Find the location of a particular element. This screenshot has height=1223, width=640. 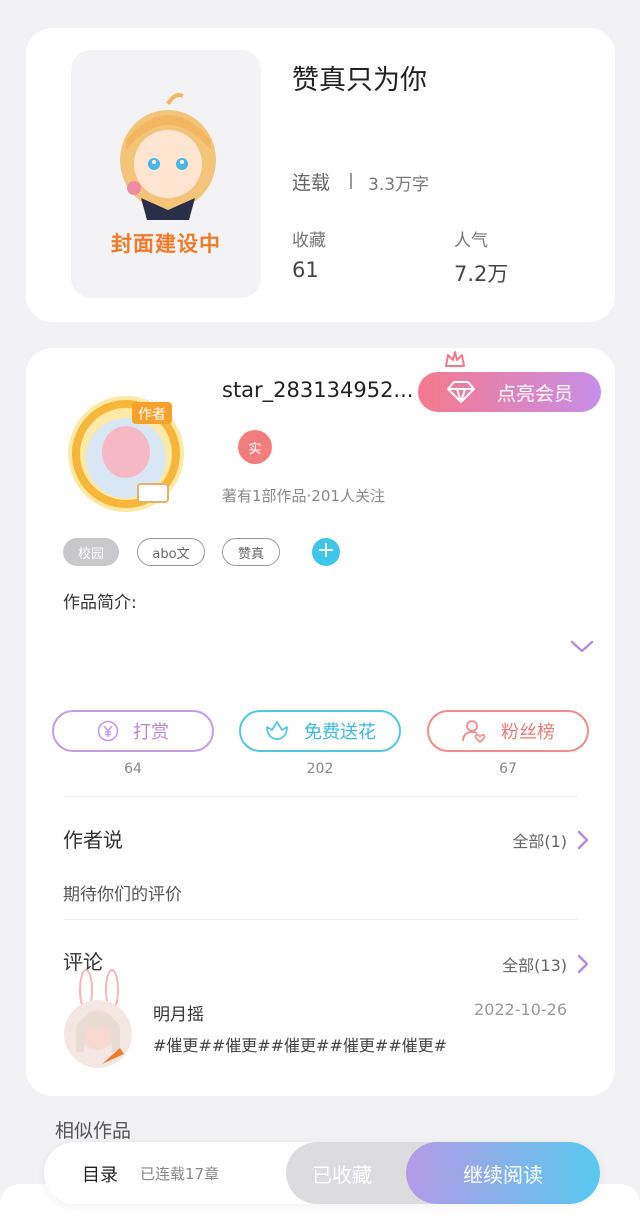

book-cover: 封面建设中 is located at coordinates (166, 174).